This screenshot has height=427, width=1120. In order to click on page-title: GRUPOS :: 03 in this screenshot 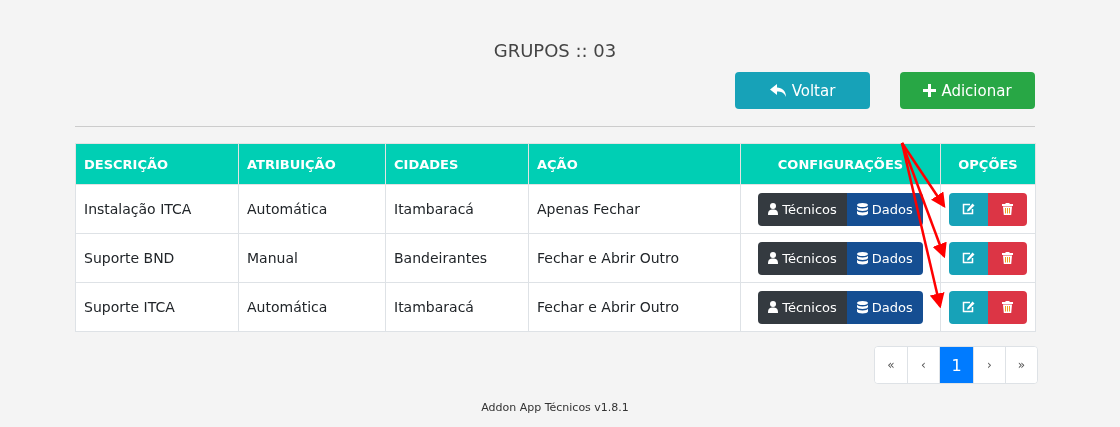, I will do `click(555, 51)`.